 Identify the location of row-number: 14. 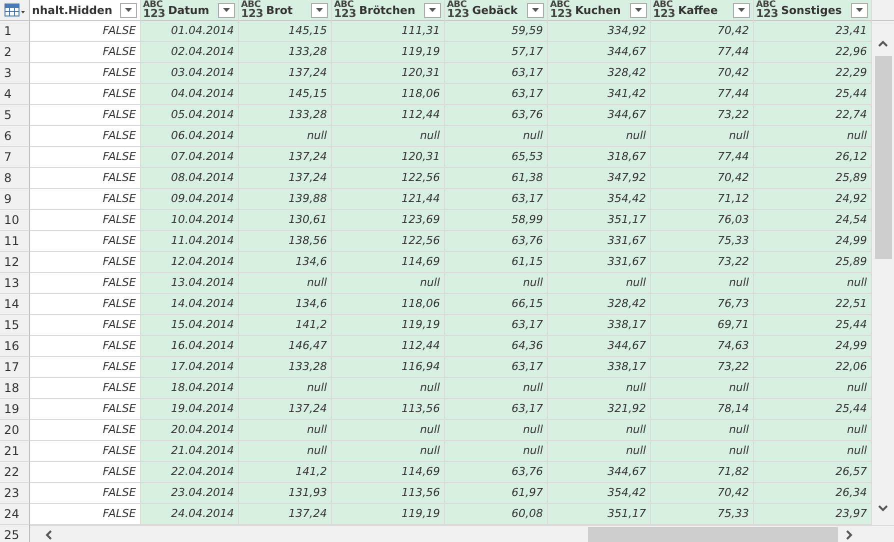
(15, 304).